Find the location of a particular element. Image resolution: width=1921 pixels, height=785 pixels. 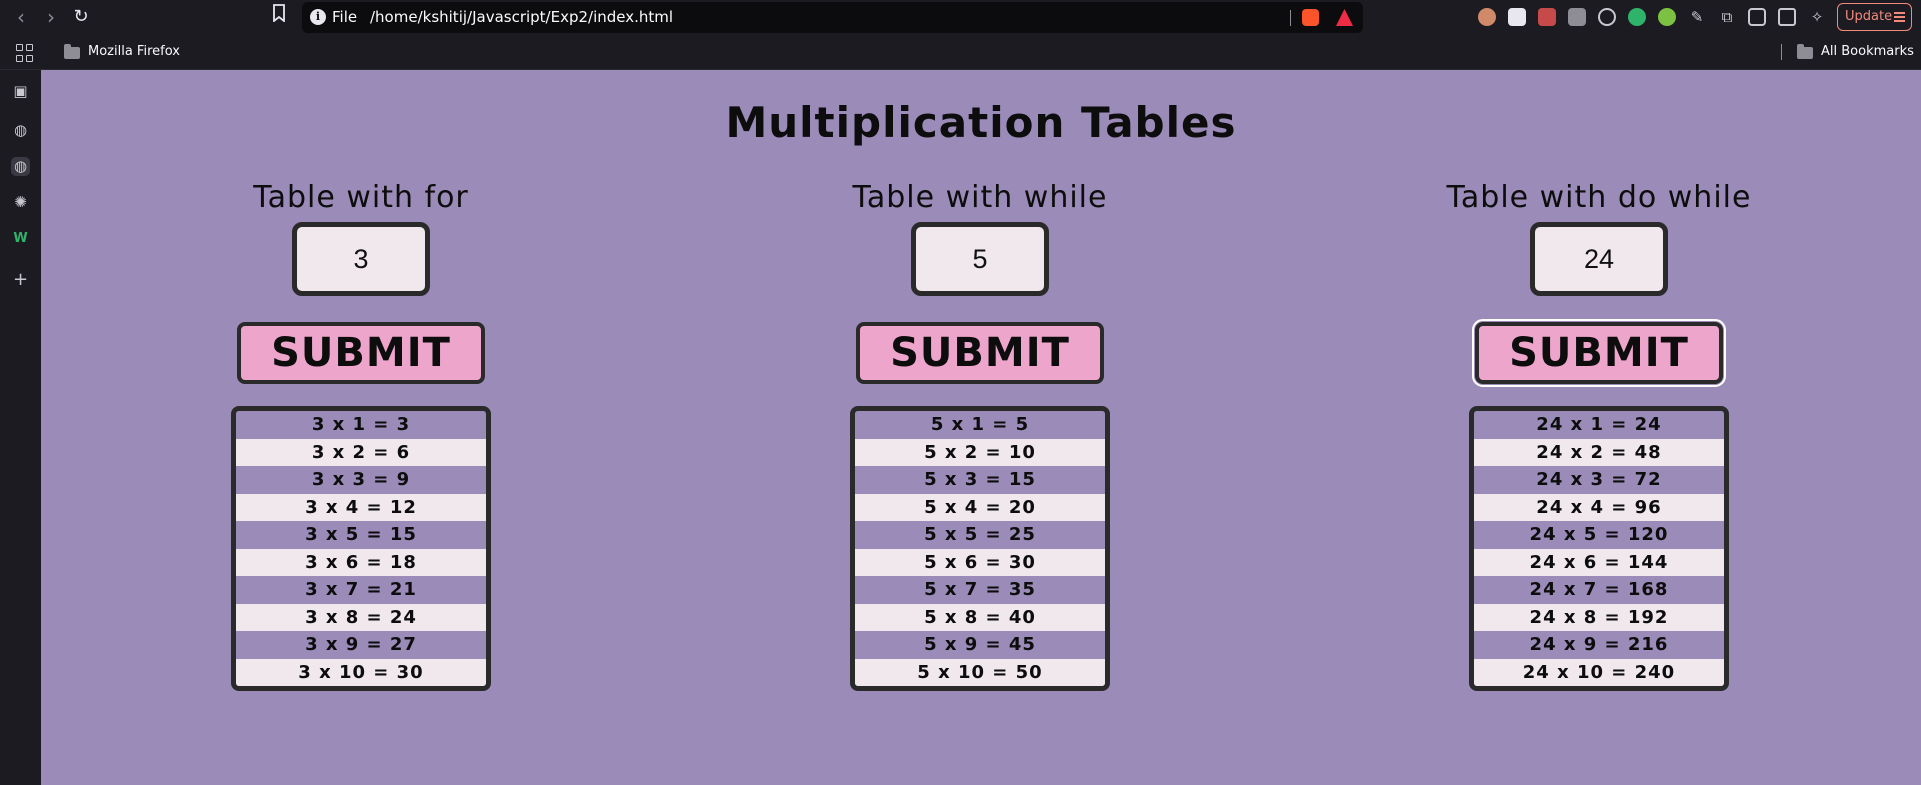

table-row: 24 x 8 = 192 is located at coordinates (1599, 617).